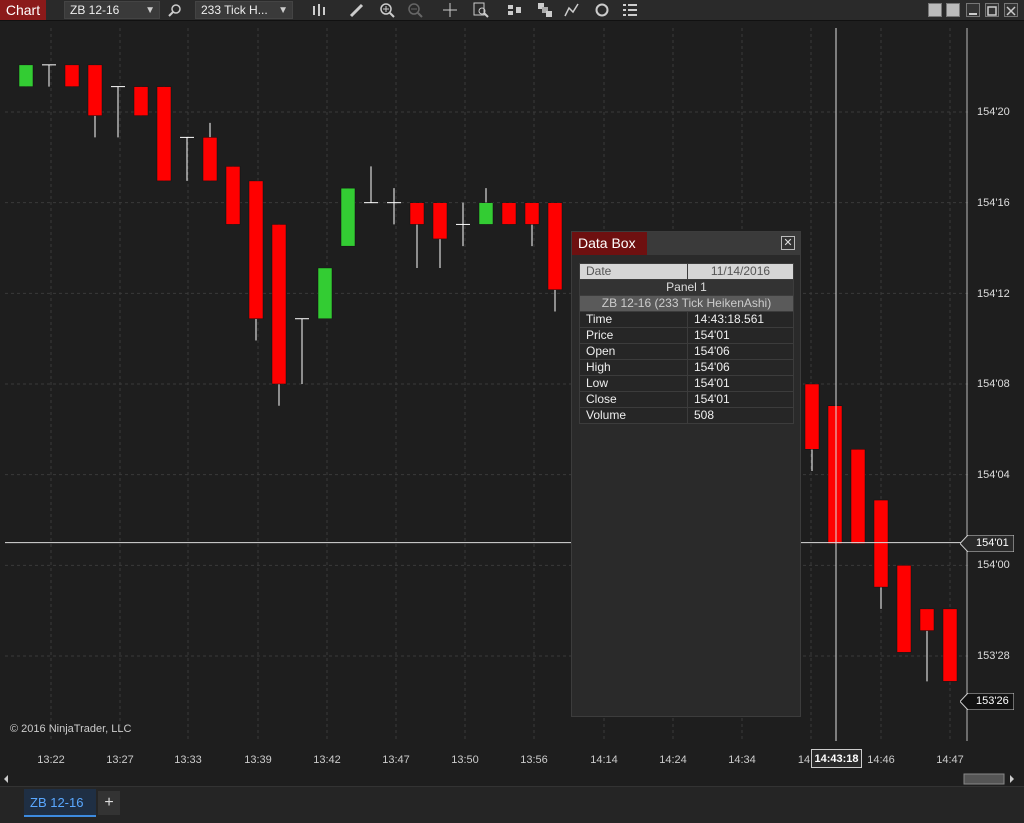  I want to click on search-icon, so click(175, 10).